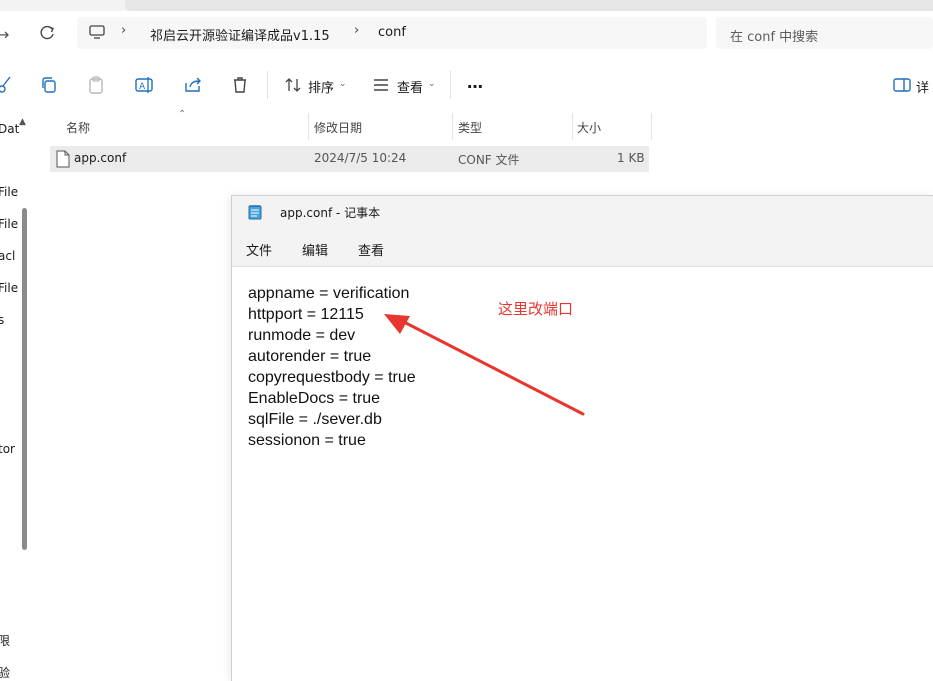 The width and height of the screenshot is (933, 681). I want to click on text-line: autorender = true, so click(310, 356).